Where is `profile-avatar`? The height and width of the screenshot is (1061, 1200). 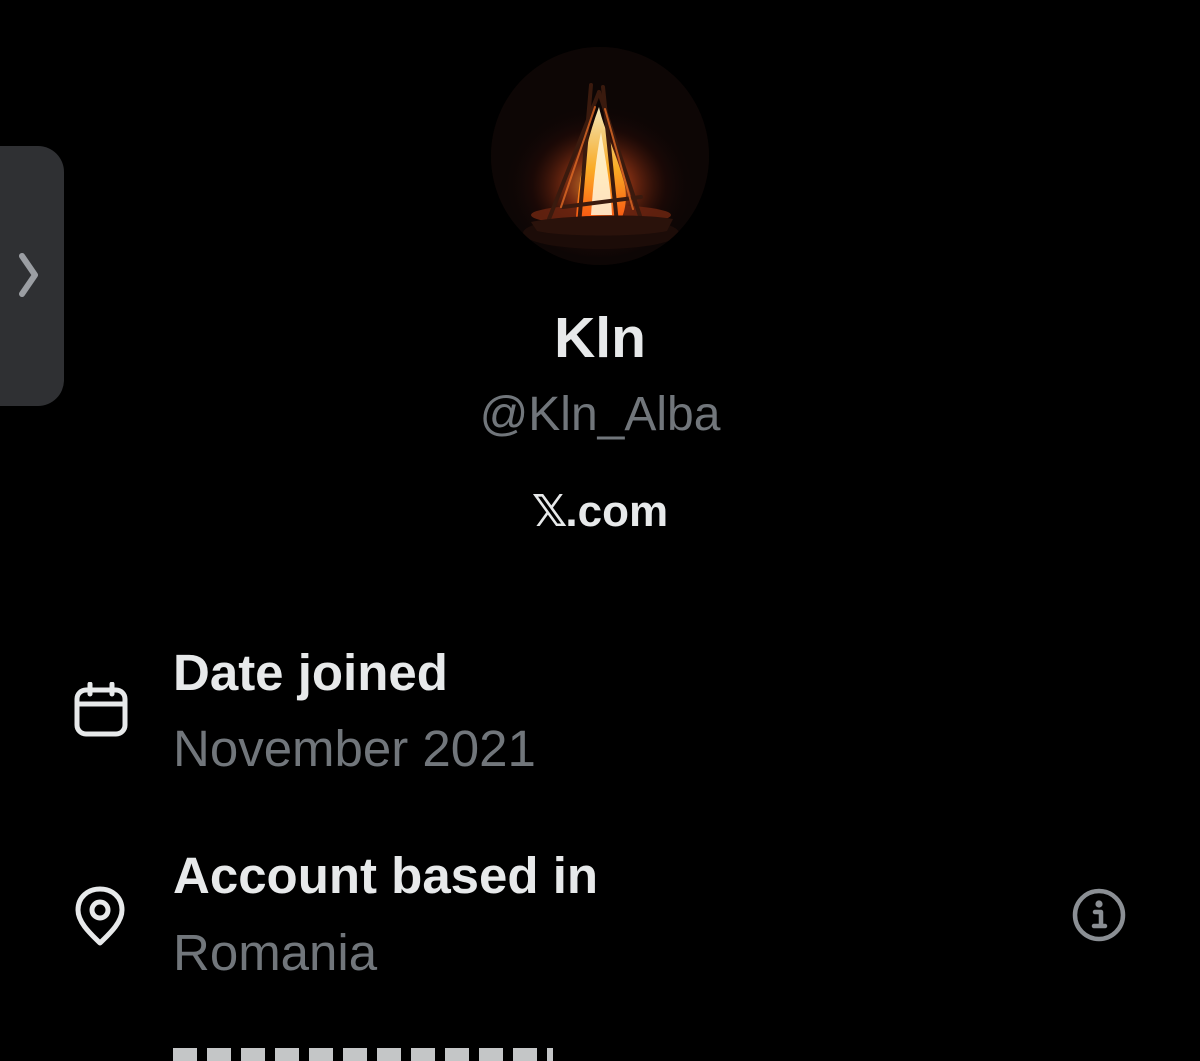
profile-avatar is located at coordinates (600, 156).